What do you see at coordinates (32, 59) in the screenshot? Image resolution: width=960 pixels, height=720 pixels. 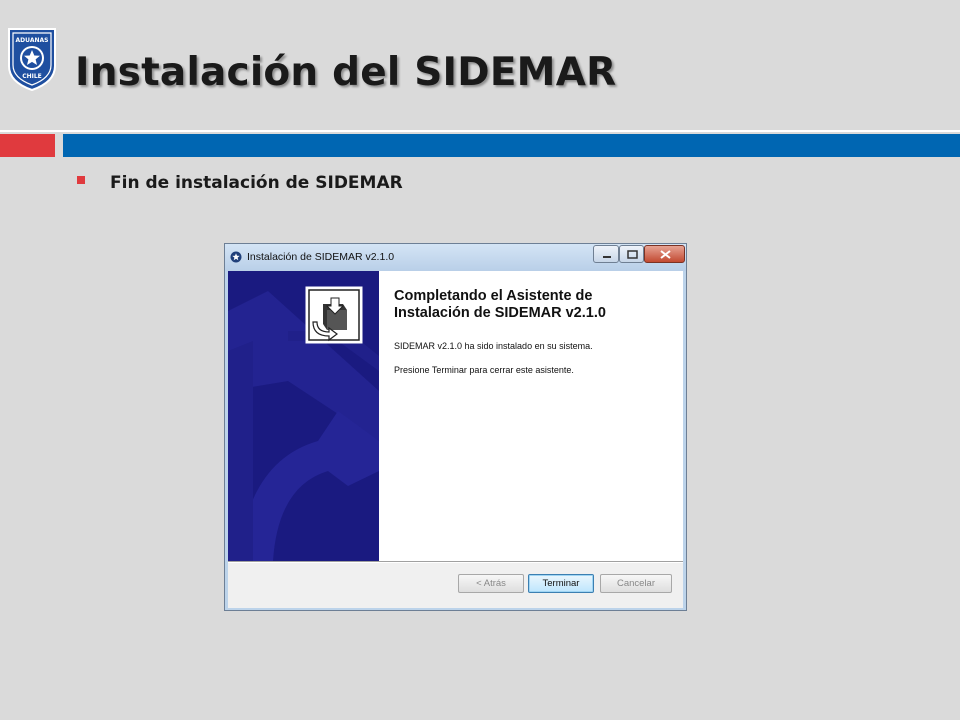 I see `aduanas-chile-logo: ADUANAS CHILE` at bounding box center [32, 59].